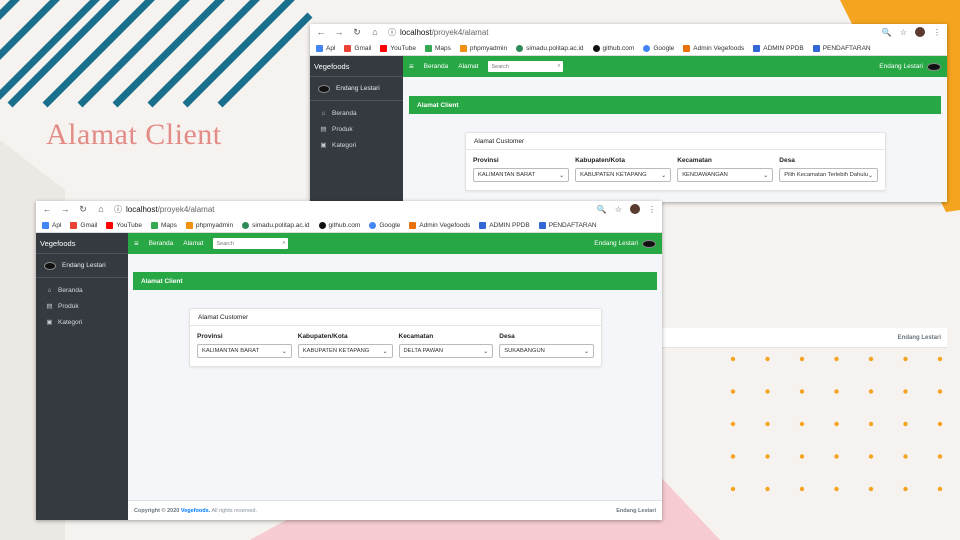  Describe the element at coordinates (416, 32) in the screenshot. I see `url-host: localhost` at that location.